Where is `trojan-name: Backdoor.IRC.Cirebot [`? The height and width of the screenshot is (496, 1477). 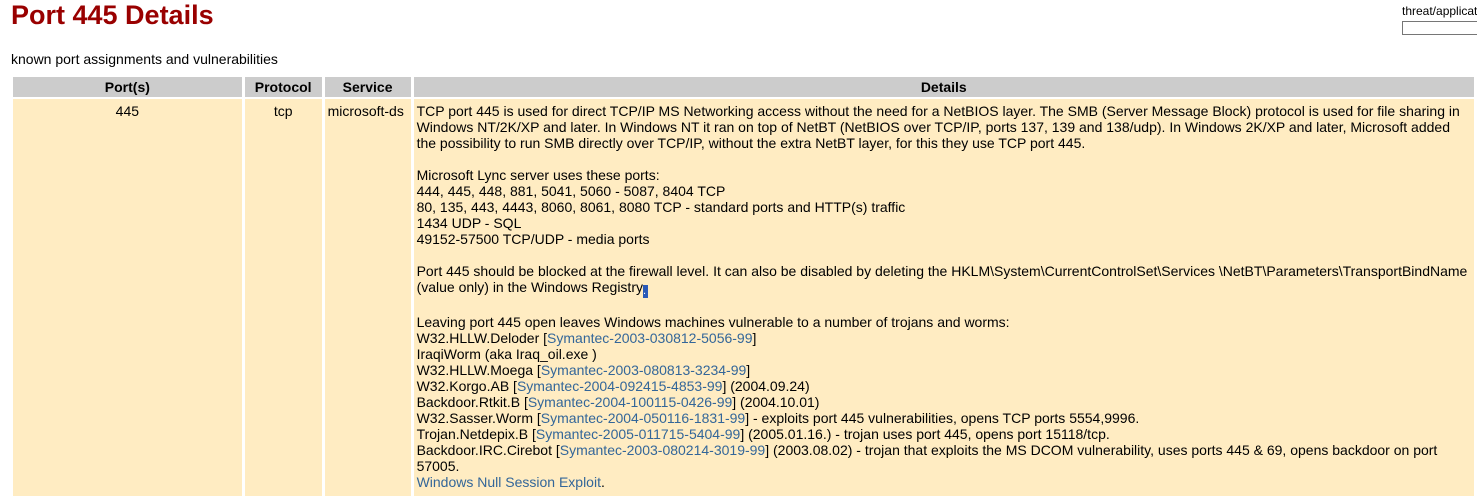
trojan-name: Backdoor.IRC.Cirebot [ is located at coordinates (488, 450).